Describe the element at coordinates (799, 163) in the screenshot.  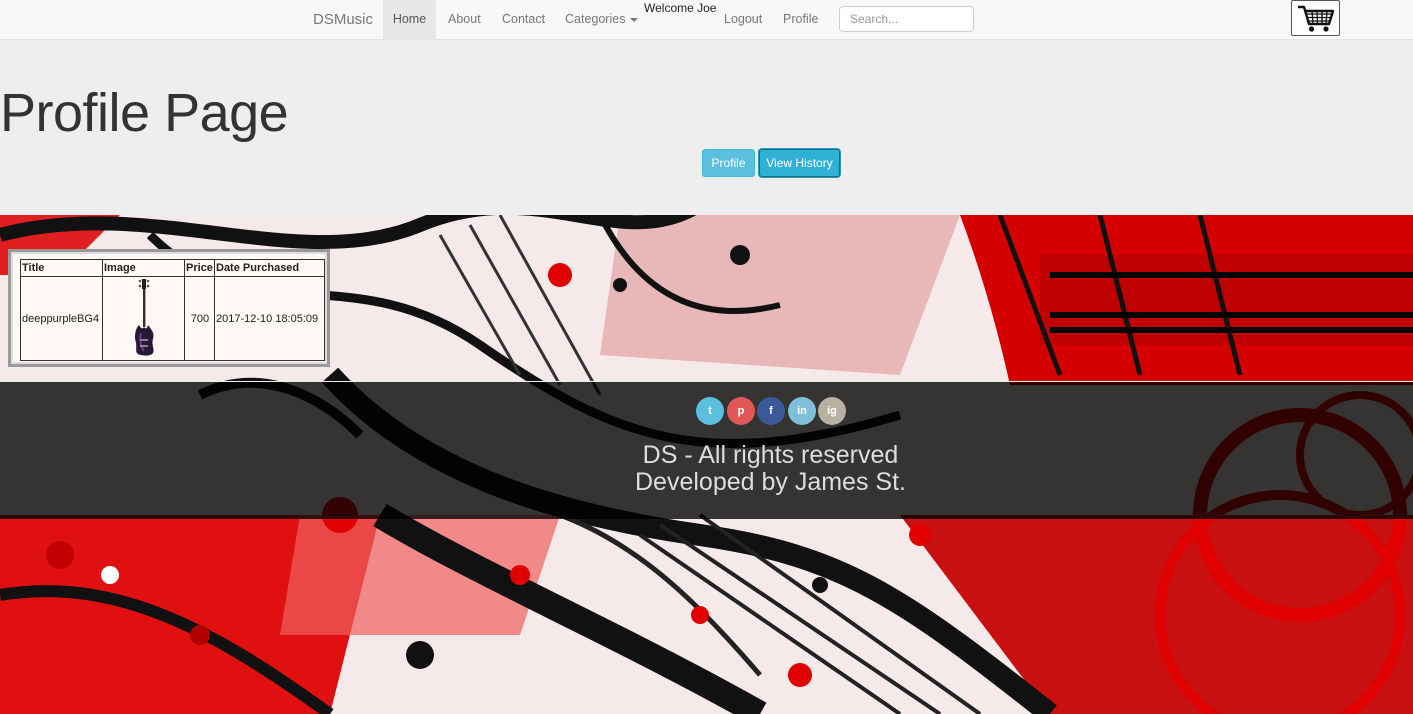
I see `view-history-button: View History` at that location.